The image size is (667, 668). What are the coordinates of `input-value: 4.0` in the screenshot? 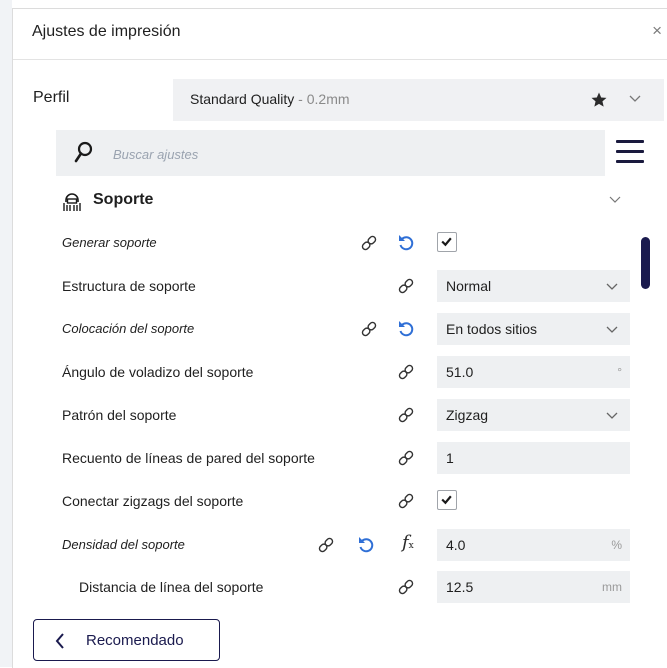 It's located at (456, 545).